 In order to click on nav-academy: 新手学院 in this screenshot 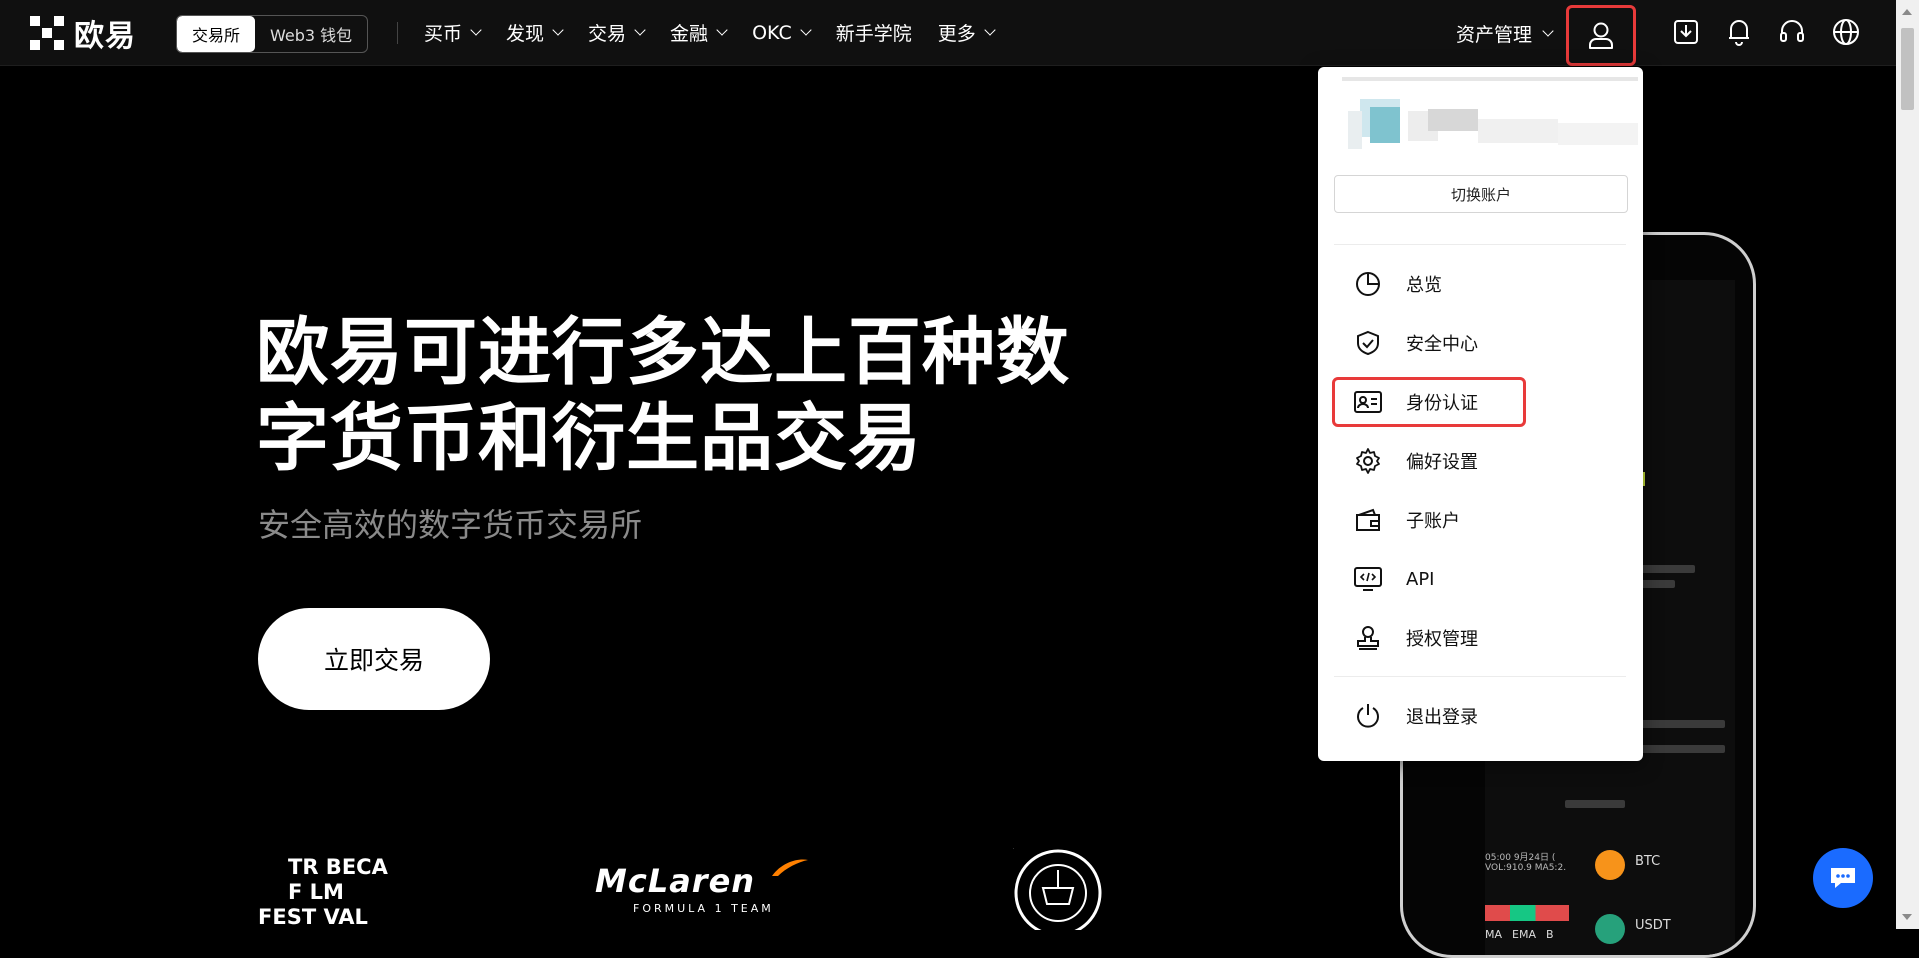, I will do `click(874, 32)`.